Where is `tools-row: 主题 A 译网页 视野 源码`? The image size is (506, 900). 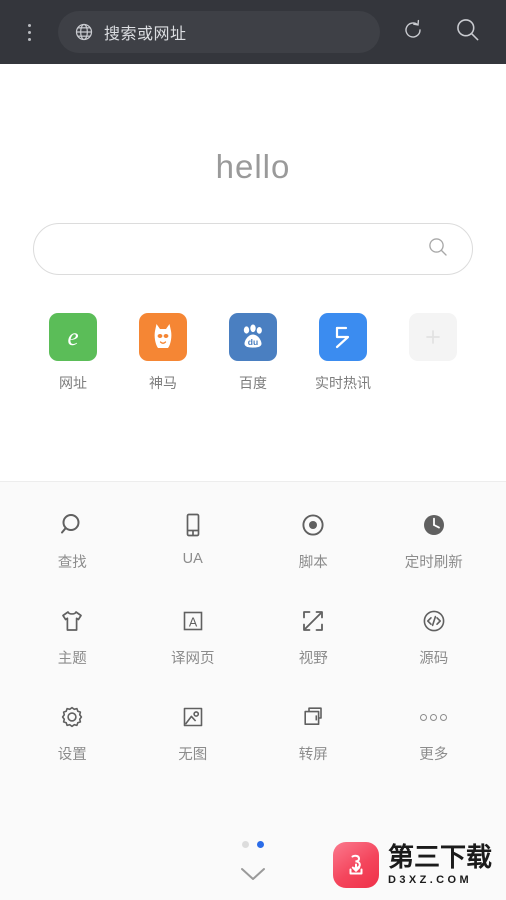
tools-row: 主题 A 译网页 视野 源码 is located at coordinates (253, 636).